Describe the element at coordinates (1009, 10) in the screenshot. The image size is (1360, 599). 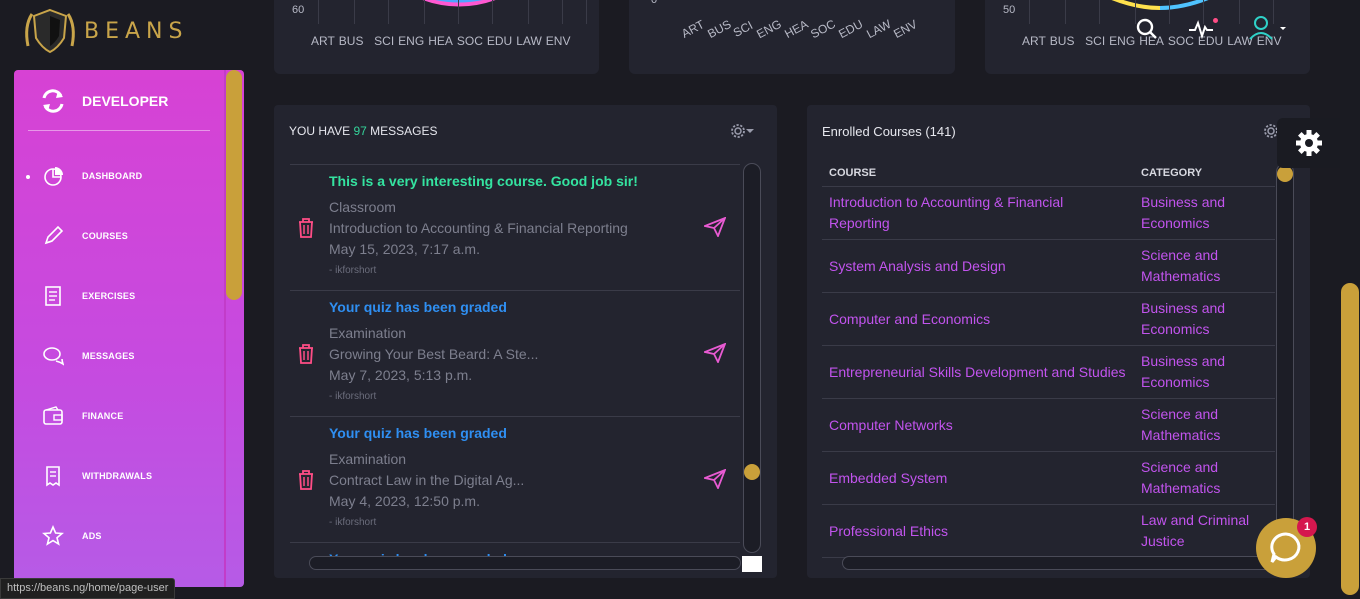
I see `y-tick-label: 50` at that location.